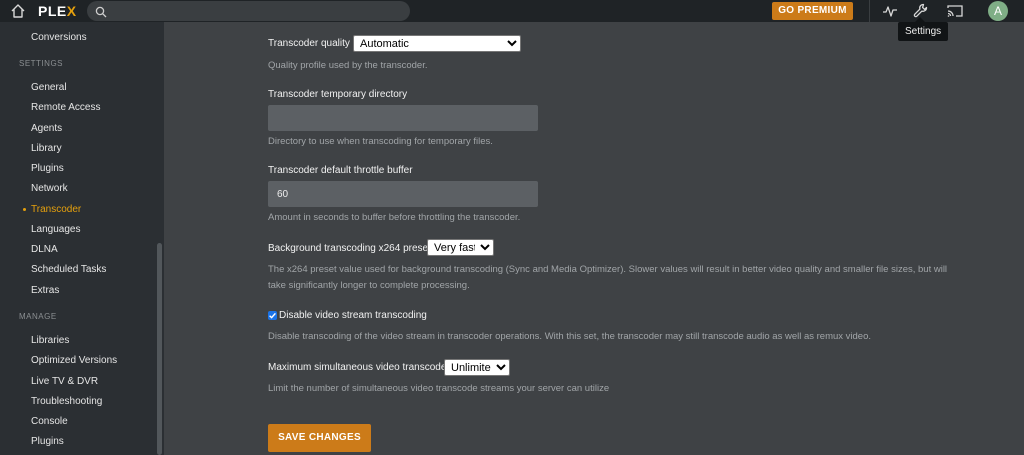 This screenshot has width=1024, height=455. Describe the element at coordinates (812, 11) in the screenshot. I see `go-premium-button: GO PREMIUM` at that location.